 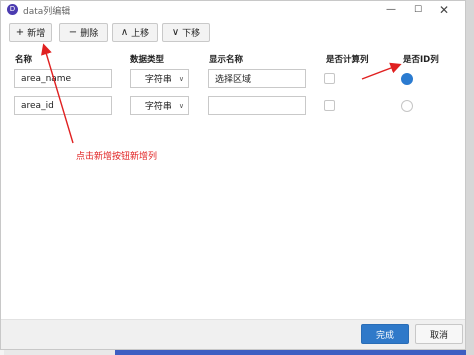 I want to click on column-header-name: 名称, so click(x=24, y=60).